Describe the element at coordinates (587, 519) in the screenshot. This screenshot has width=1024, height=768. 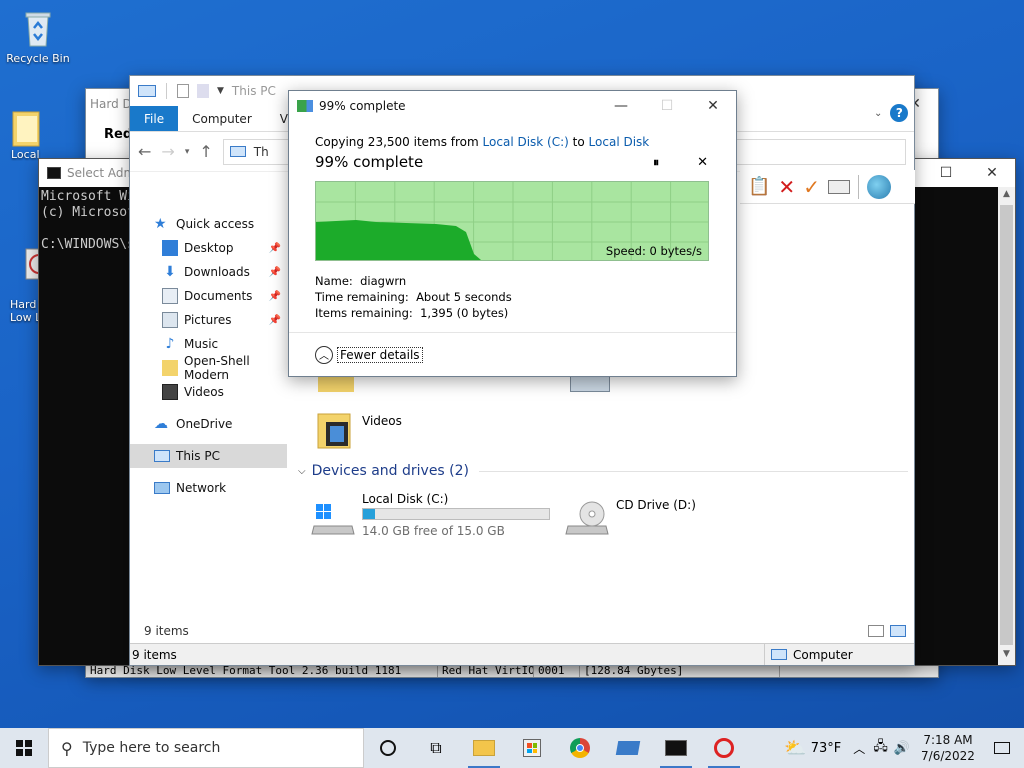
I see `cd-drive-icon` at that location.